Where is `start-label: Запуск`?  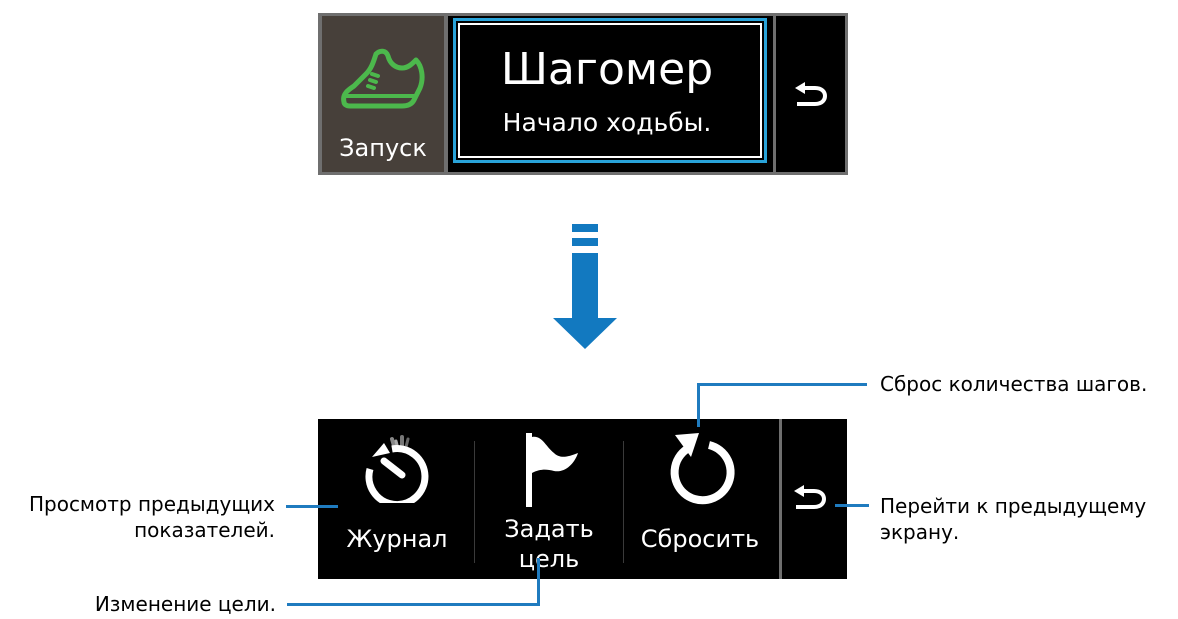
start-label: Запуск is located at coordinates (383, 148).